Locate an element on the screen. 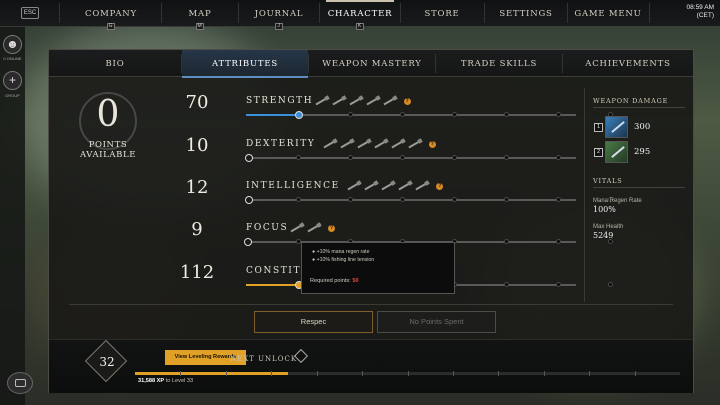 This screenshot has height=405, width=720. attribute-slider-handle-focus is located at coordinates (248, 242).